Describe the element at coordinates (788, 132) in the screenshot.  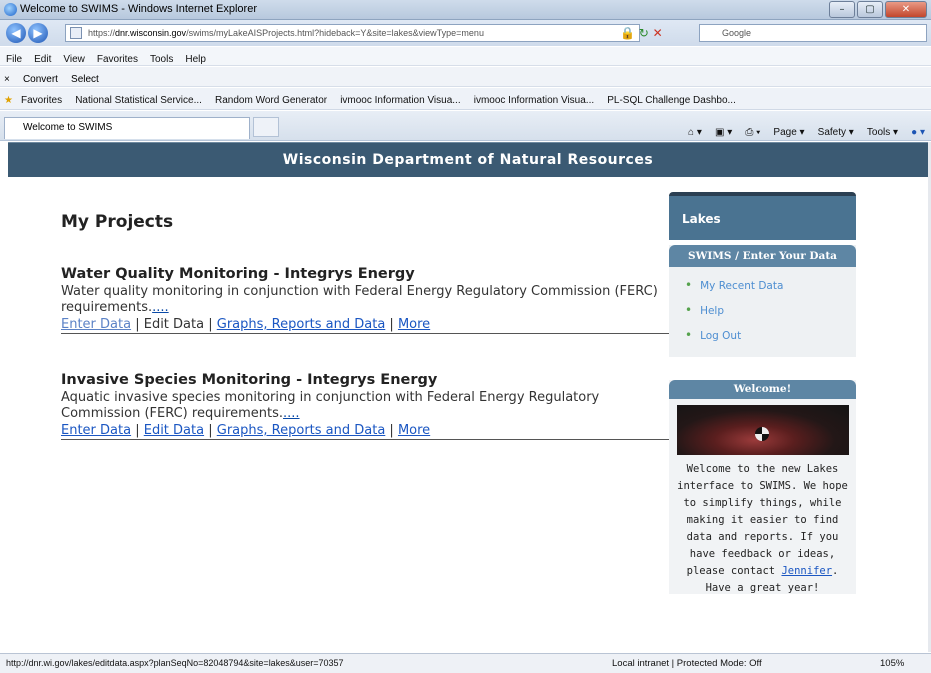
I see `page-menu: Page ▾` at that location.